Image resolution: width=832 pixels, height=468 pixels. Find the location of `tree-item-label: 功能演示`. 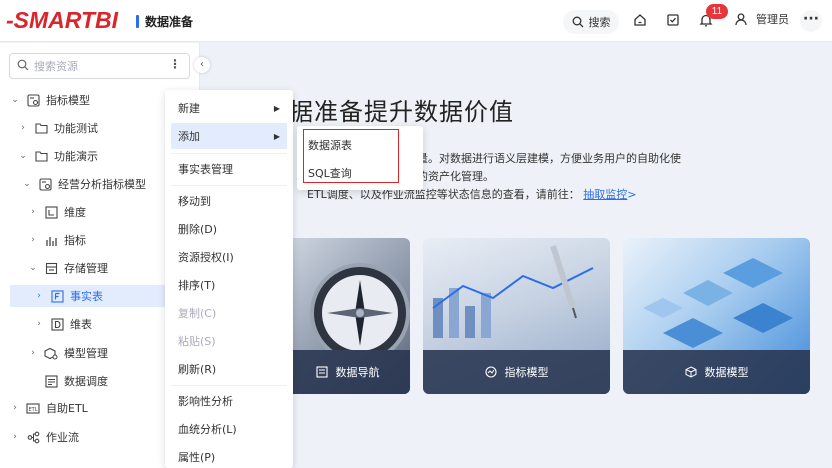

tree-item-label: 功能演示 is located at coordinates (76, 156).